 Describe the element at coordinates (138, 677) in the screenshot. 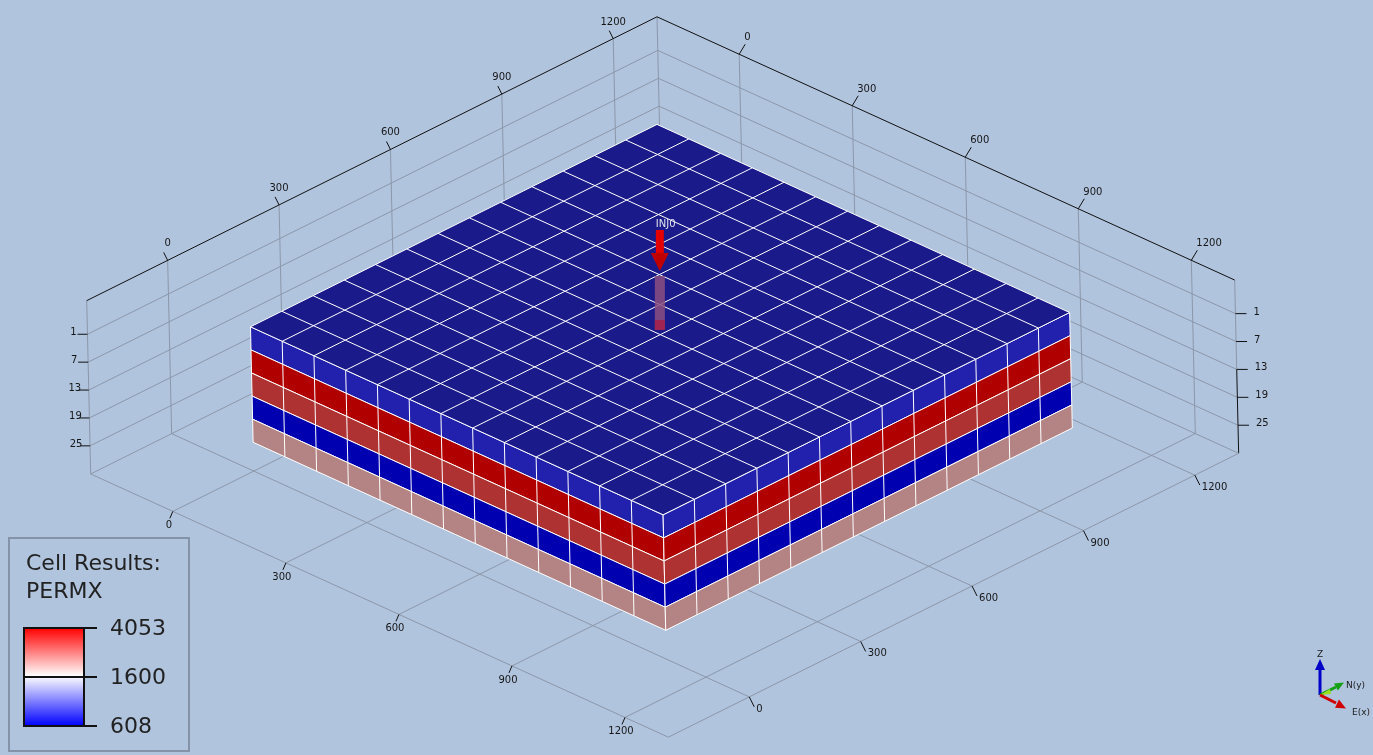

I see `scale-value-label: 1600` at that location.